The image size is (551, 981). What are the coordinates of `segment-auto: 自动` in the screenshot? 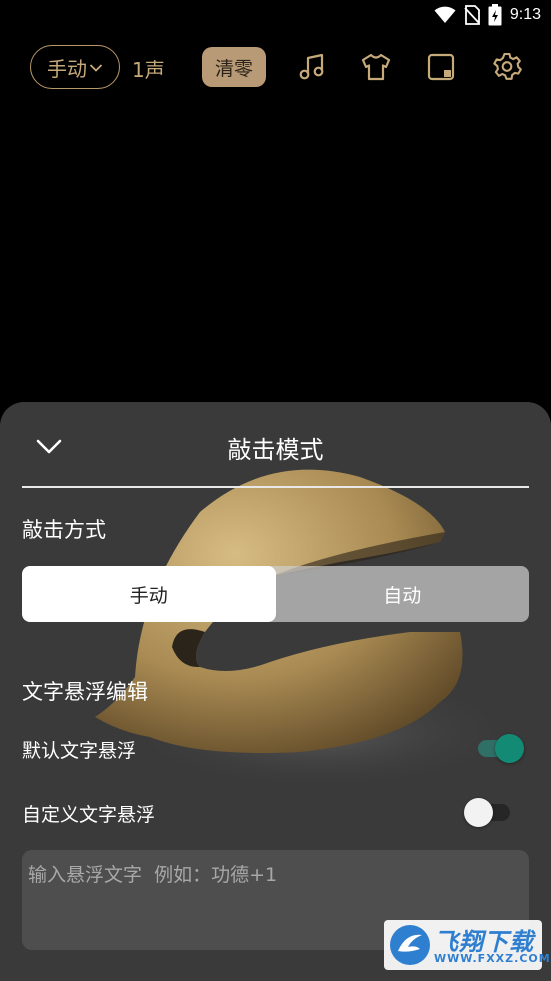 It's located at (403, 594).